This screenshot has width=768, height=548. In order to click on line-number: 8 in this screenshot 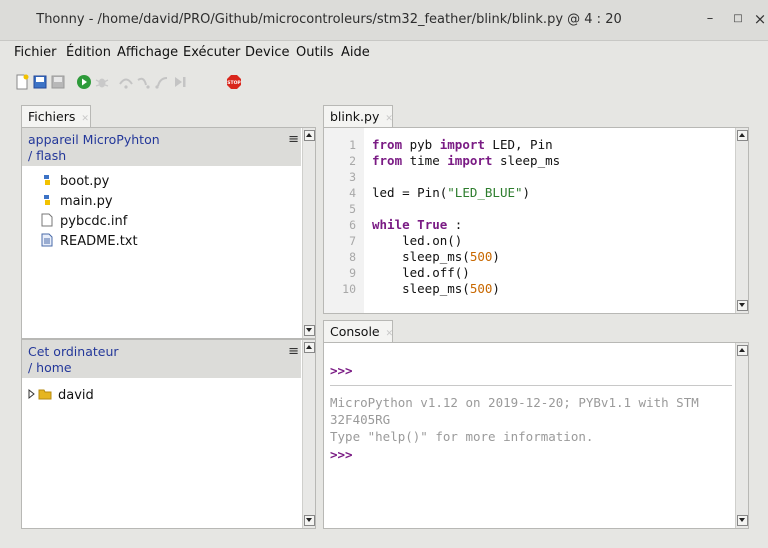, I will do `click(352, 257)`.